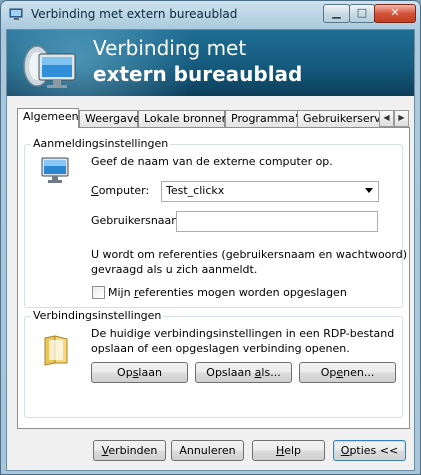 The image size is (421, 475). I want to click on tab-gebruikerservaring: Gebruikerserva, so click(339, 118).